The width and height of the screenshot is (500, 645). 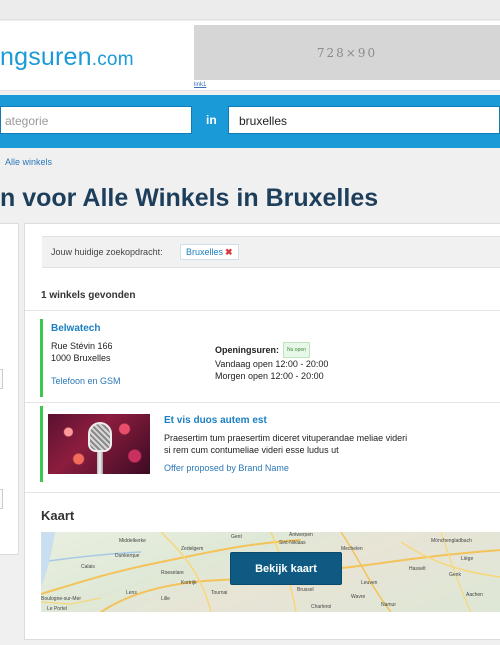 What do you see at coordinates (192, 549) in the screenshot?
I see `map-label: Zedelgem` at bounding box center [192, 549].